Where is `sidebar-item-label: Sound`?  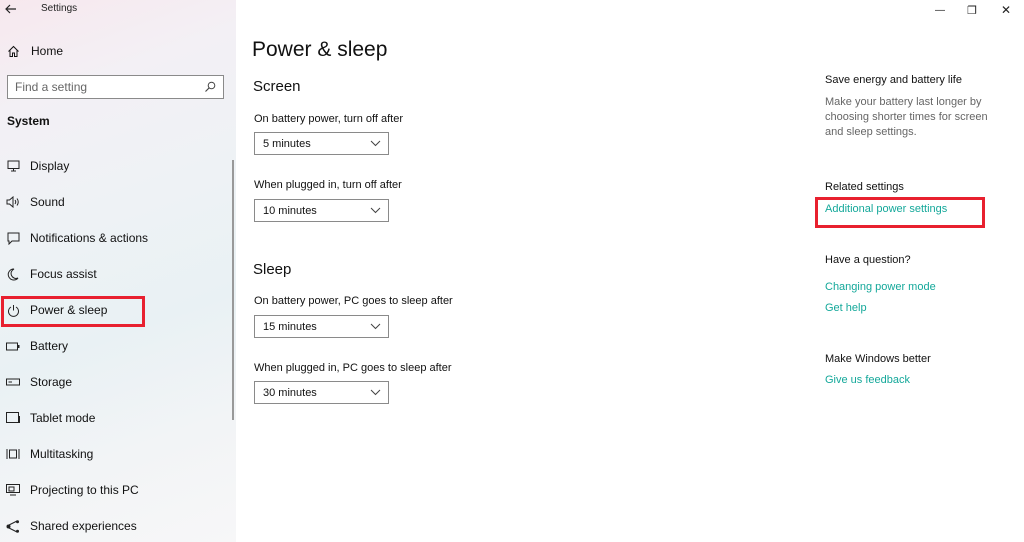 sidebar-item-label: Sound is located at coordinates (47, 202).